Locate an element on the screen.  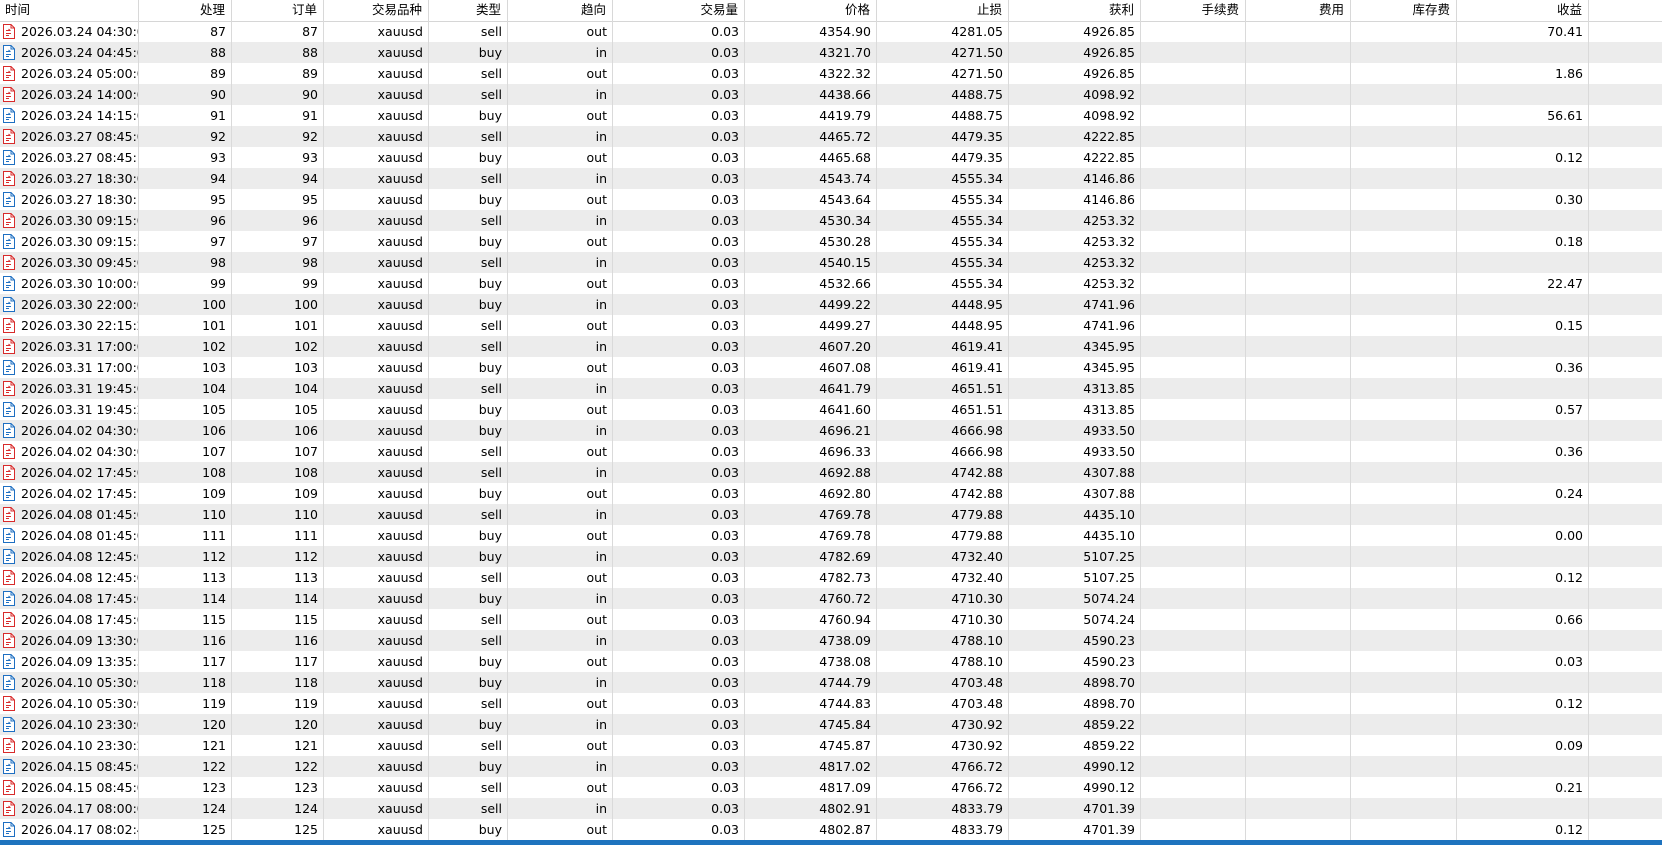
column-header-swap: 库存费 is located at coordinates (1404, 10).